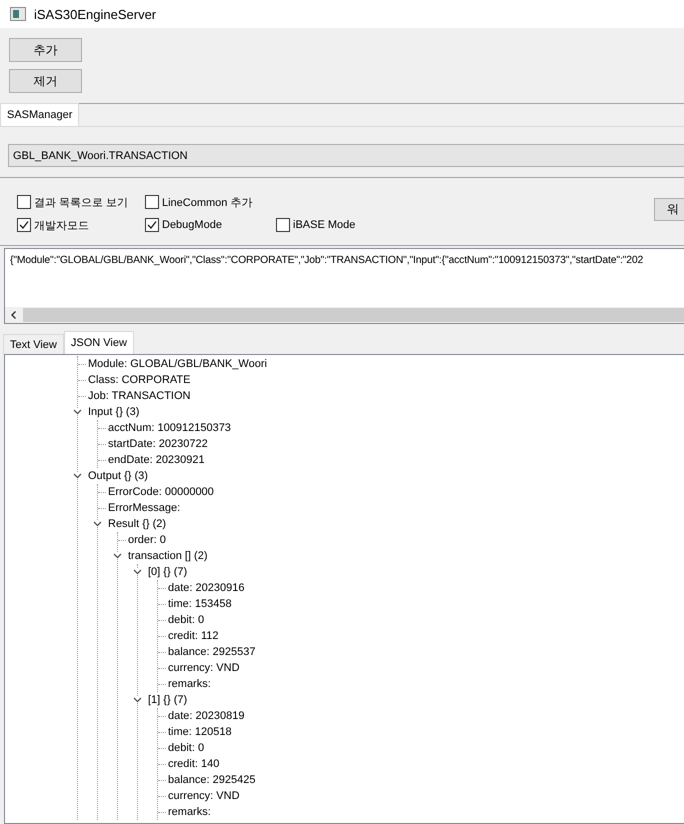 This screenshot has height=824, width=684. I want to click on toolbar-button: 추가, so click(45, 50).